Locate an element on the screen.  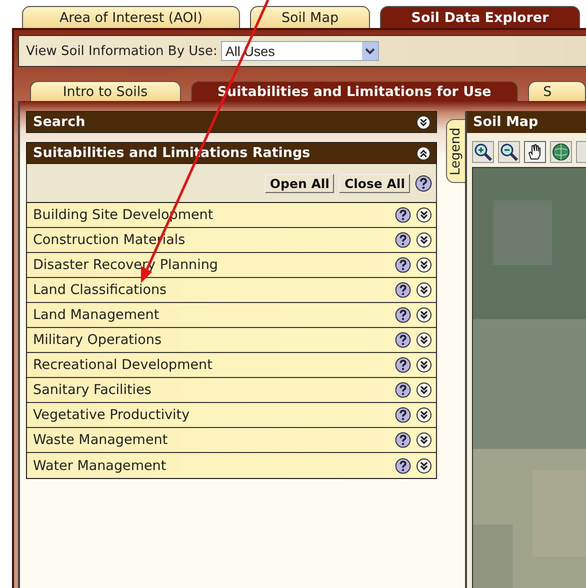
panel-button: Open All is located at coordinates (299, 183).